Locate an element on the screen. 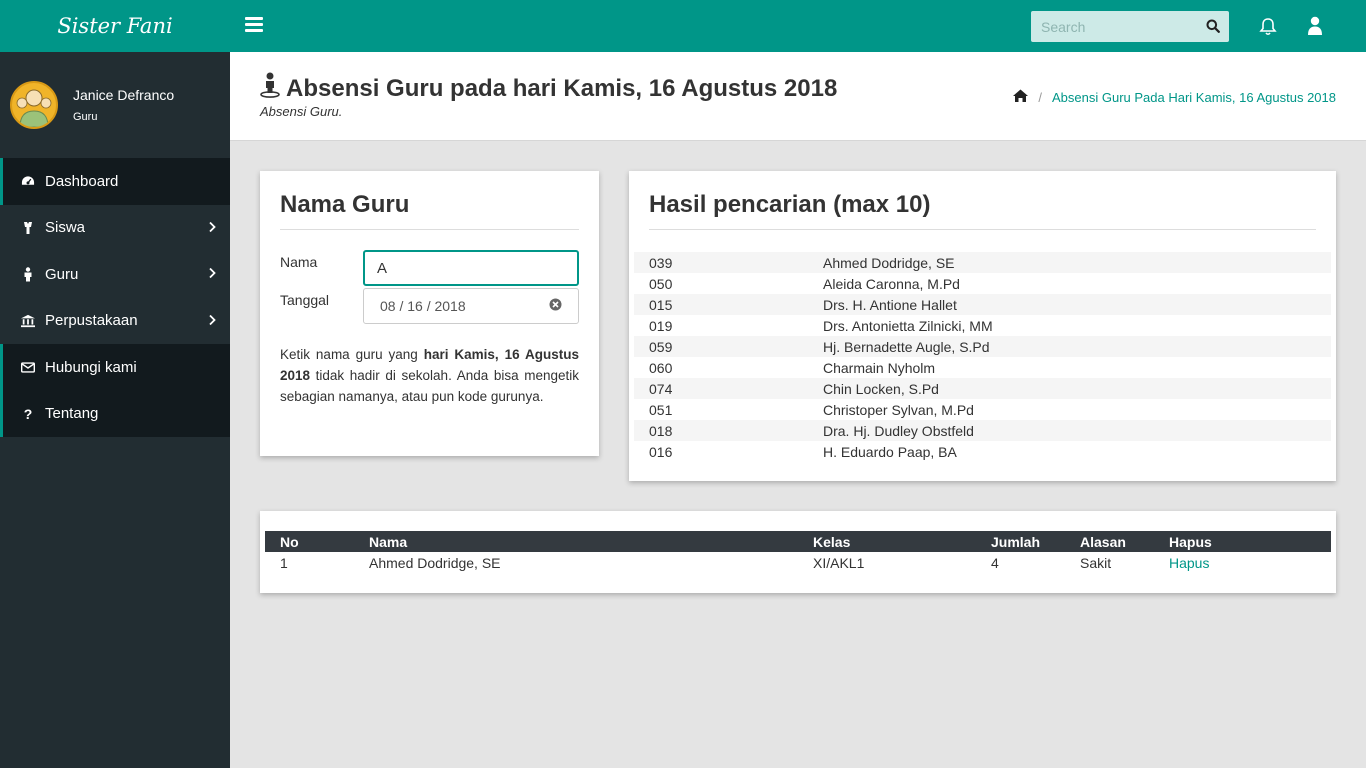  sidebar-item-hubungi-kami: Hubungi kami is located at coordinates (115, 367).